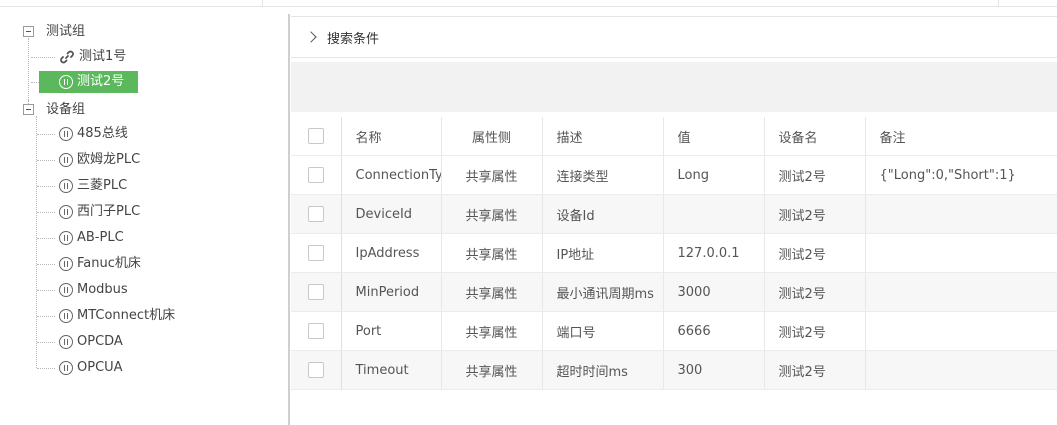 This screenshot has height=425, width=1057. I want to click on tree-item: Fanuc机床, so click(100, 264).